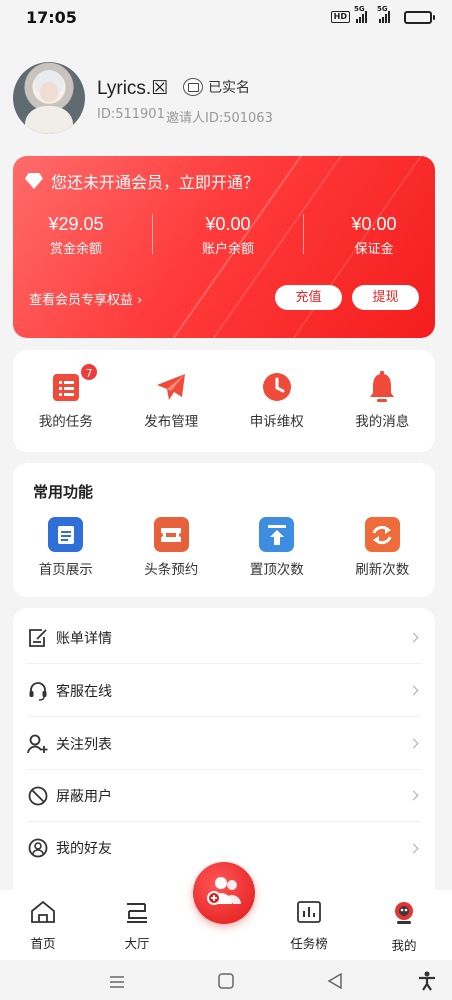 The height and width of the screenshot is (1000, 452). I want to click on diamond-icon, so click(34, 181).